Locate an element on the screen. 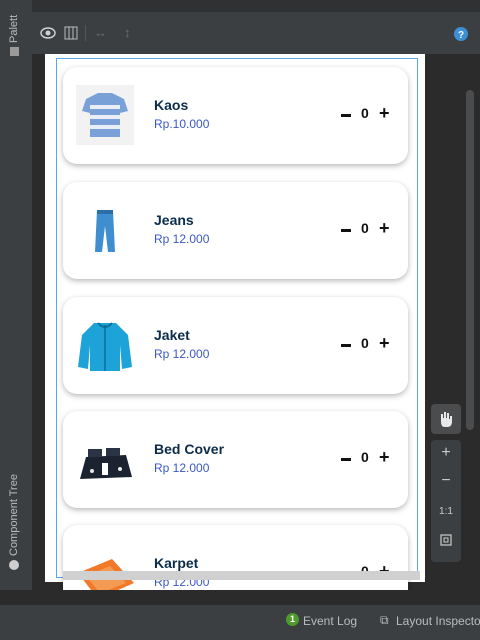 The image size is (480, 640). product-name: Kaos is located at coordinates (171, 105).